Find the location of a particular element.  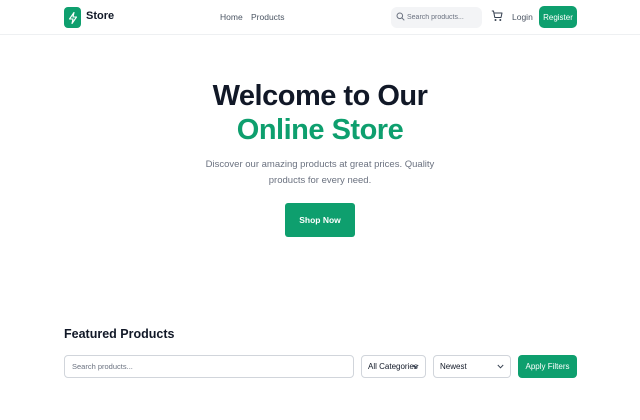

header-search-input is located at coordinates (443, 17).